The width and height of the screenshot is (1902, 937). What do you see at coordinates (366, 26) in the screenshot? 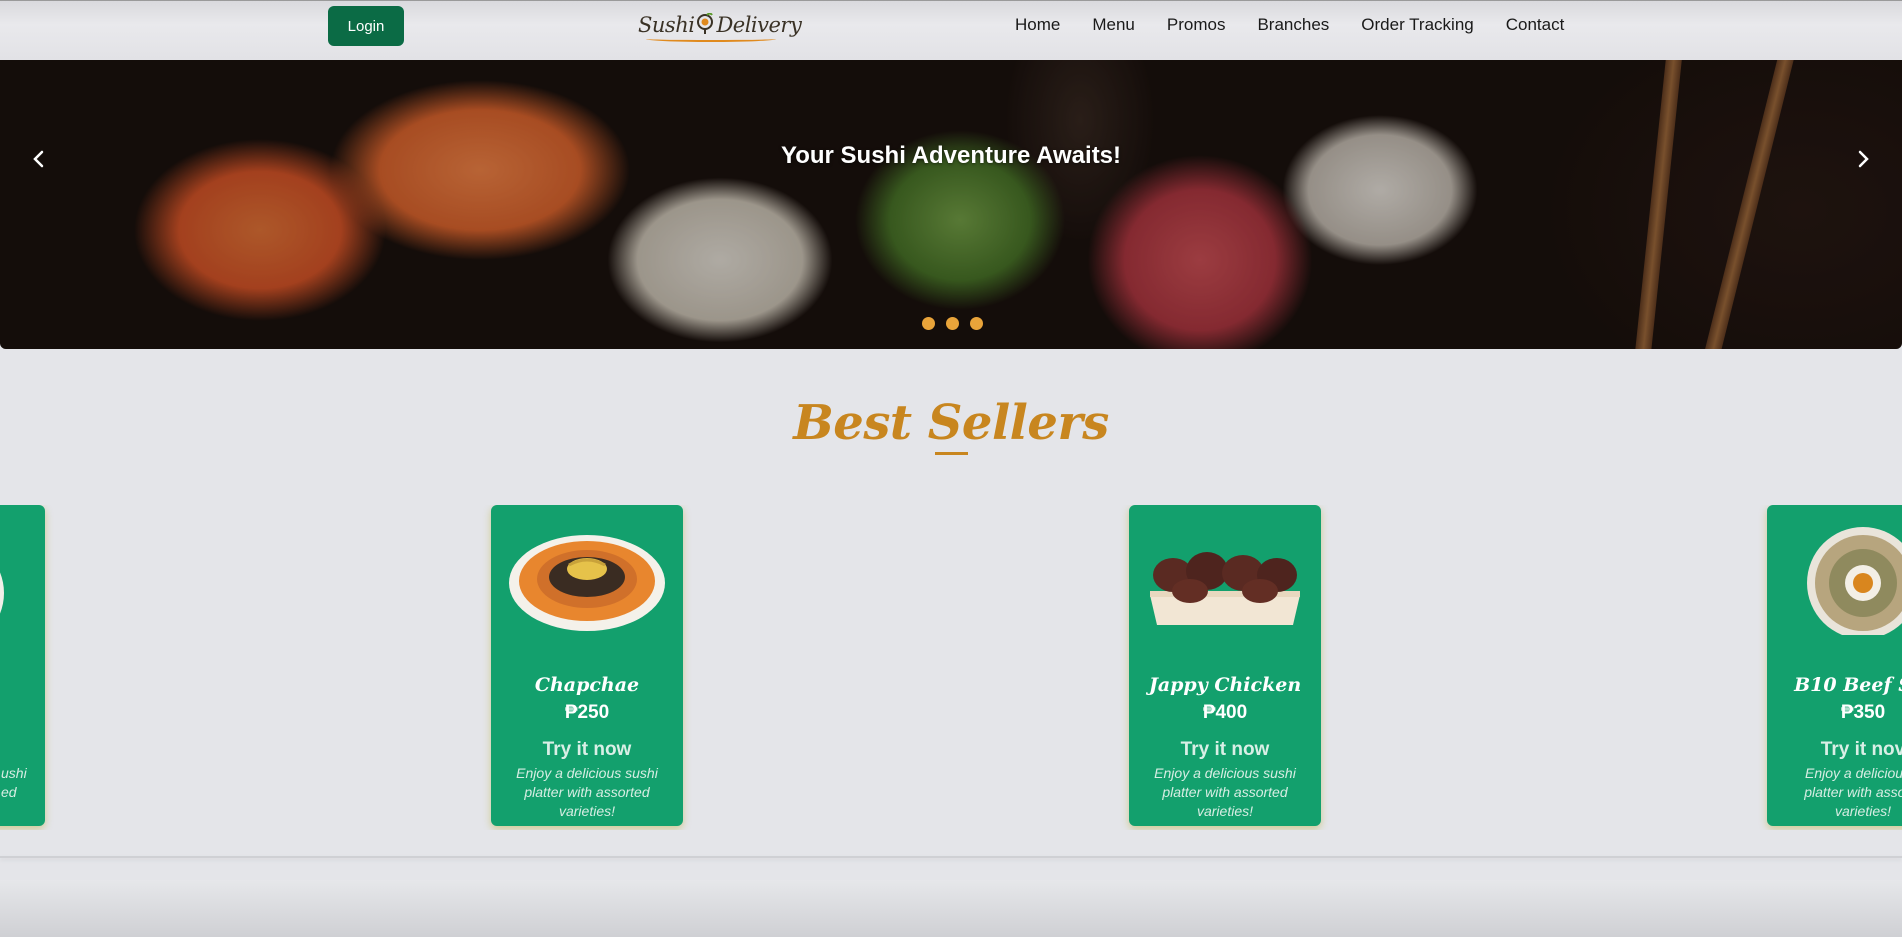
I see `login-button: Login` at bounding box center [366, 26].